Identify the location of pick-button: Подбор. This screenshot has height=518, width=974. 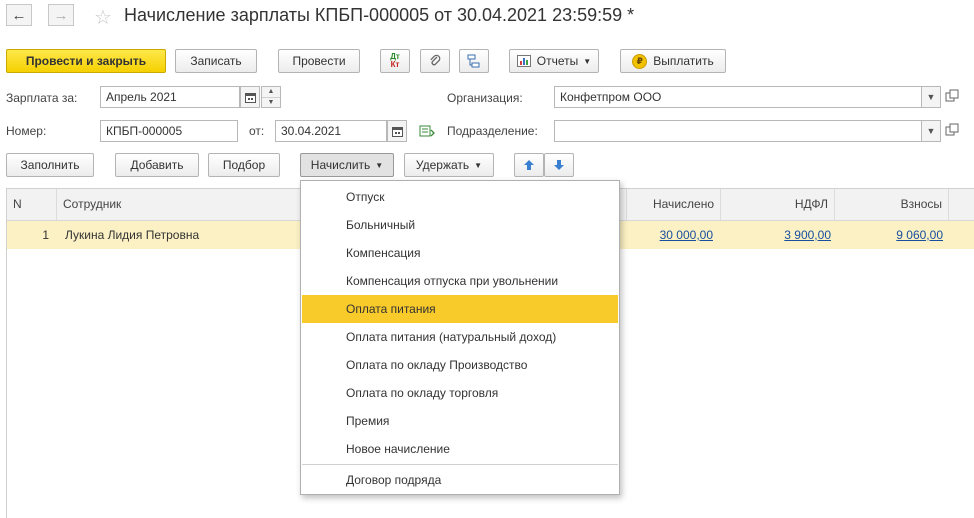
(244, 165).